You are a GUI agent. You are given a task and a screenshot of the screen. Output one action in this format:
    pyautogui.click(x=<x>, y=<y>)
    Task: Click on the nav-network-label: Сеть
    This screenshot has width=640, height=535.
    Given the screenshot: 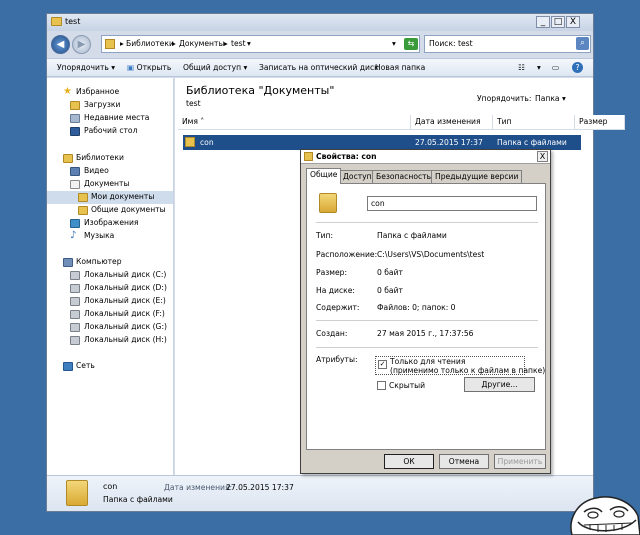 What is the action you would take?
    pyautogui.click(x=85, y=365)
    